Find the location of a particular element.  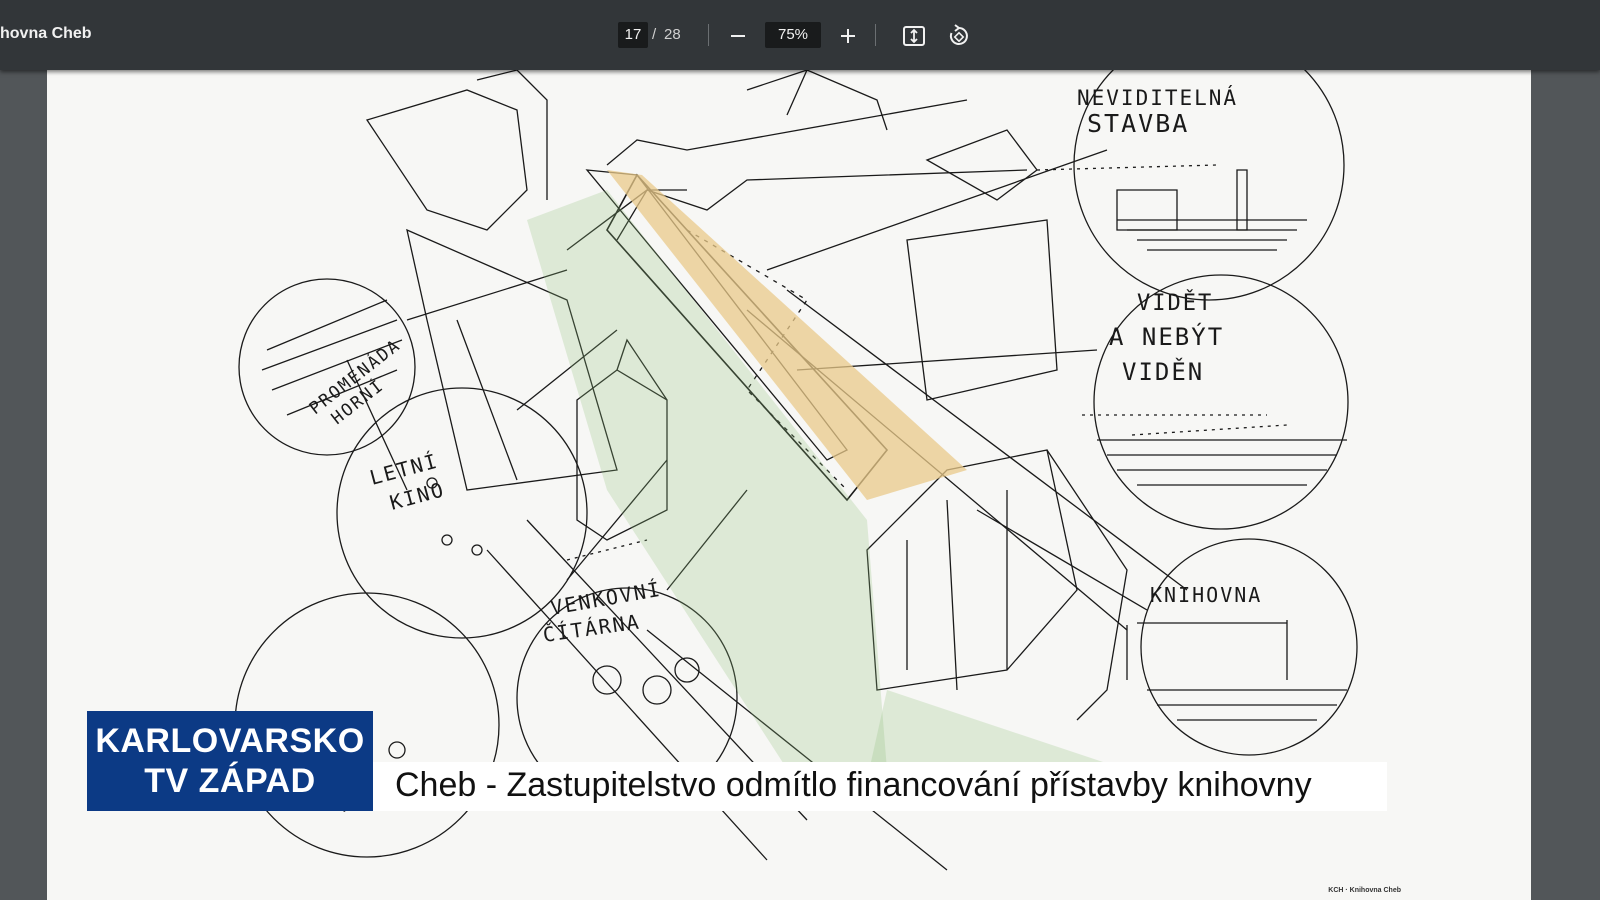

logo-line-1: KARLOVARSKO is located at coordinates (230, 741).